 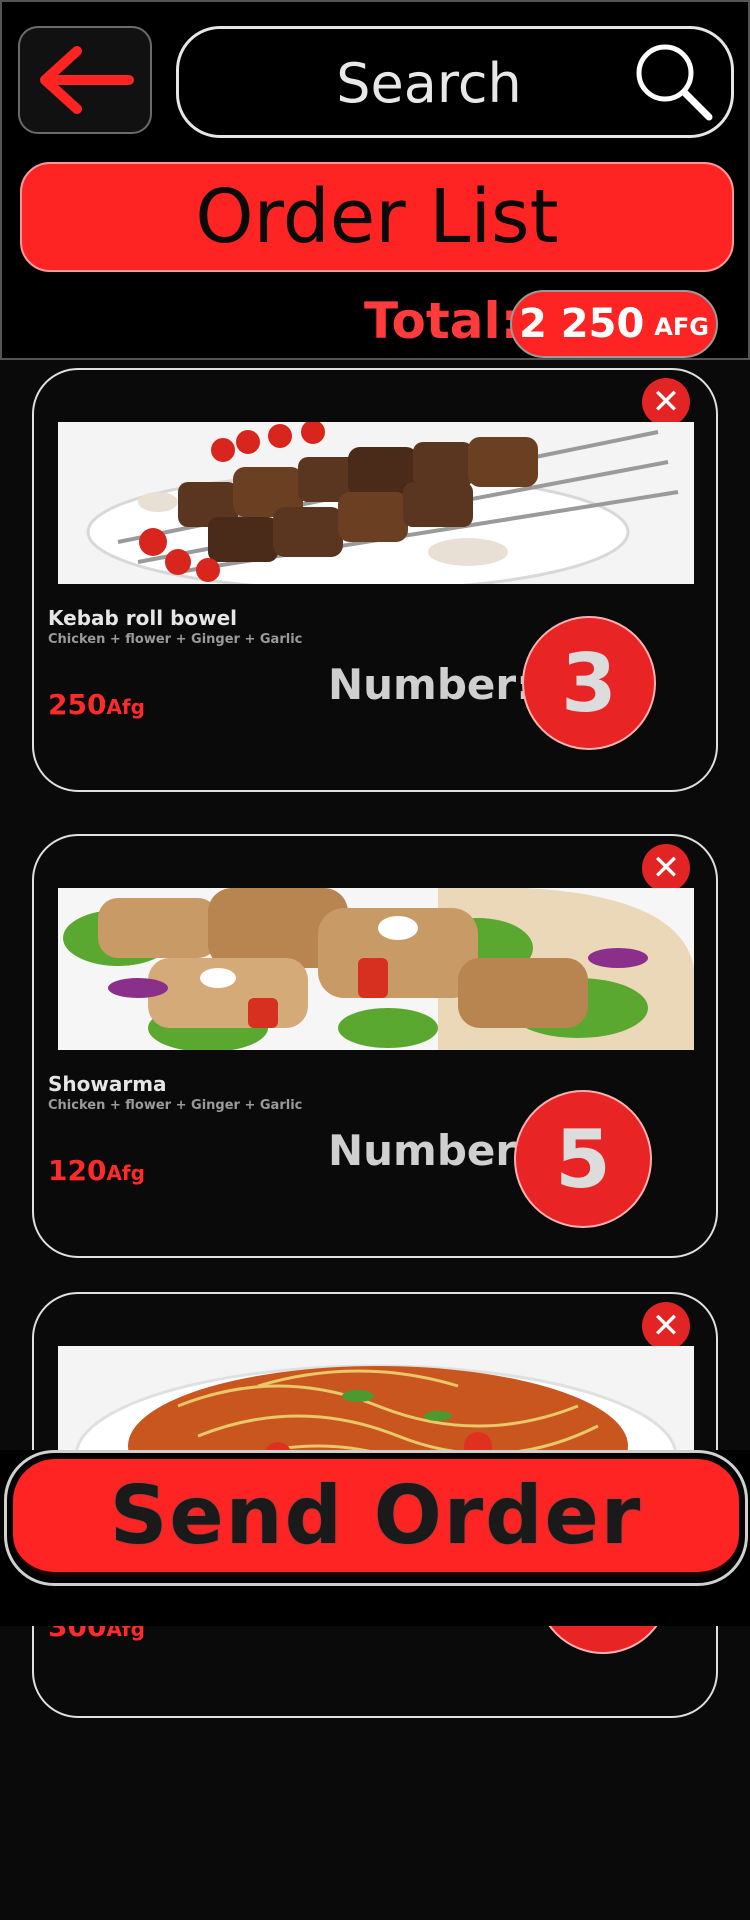 I want to click on total-badge: 2 250 AFG, so click(x=614, y=324).